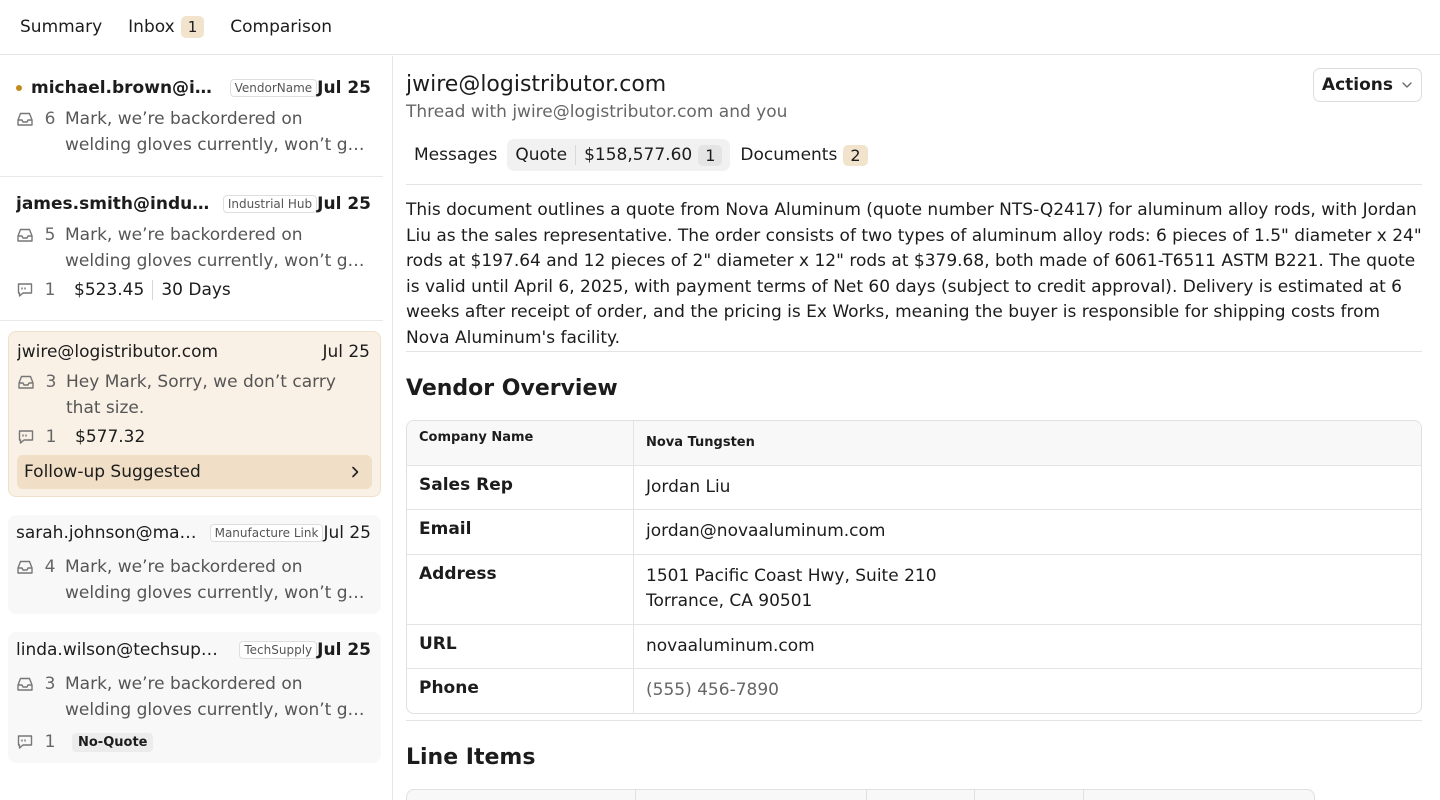 The image size is (1440, 800). What do you see at coordinates (50, 567) in the screenshot?
I see `message-count: 4` at bounding box center [50, 567].